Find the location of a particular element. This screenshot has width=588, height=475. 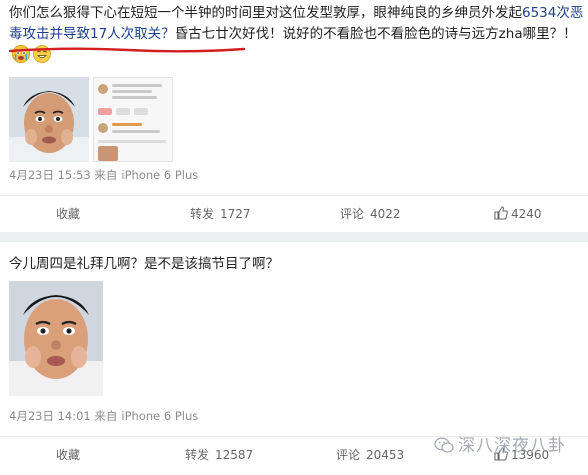

post2-meta: 4月23日 14:01 来自 iPhone 6 Plus is located at coordinates (103, 416).